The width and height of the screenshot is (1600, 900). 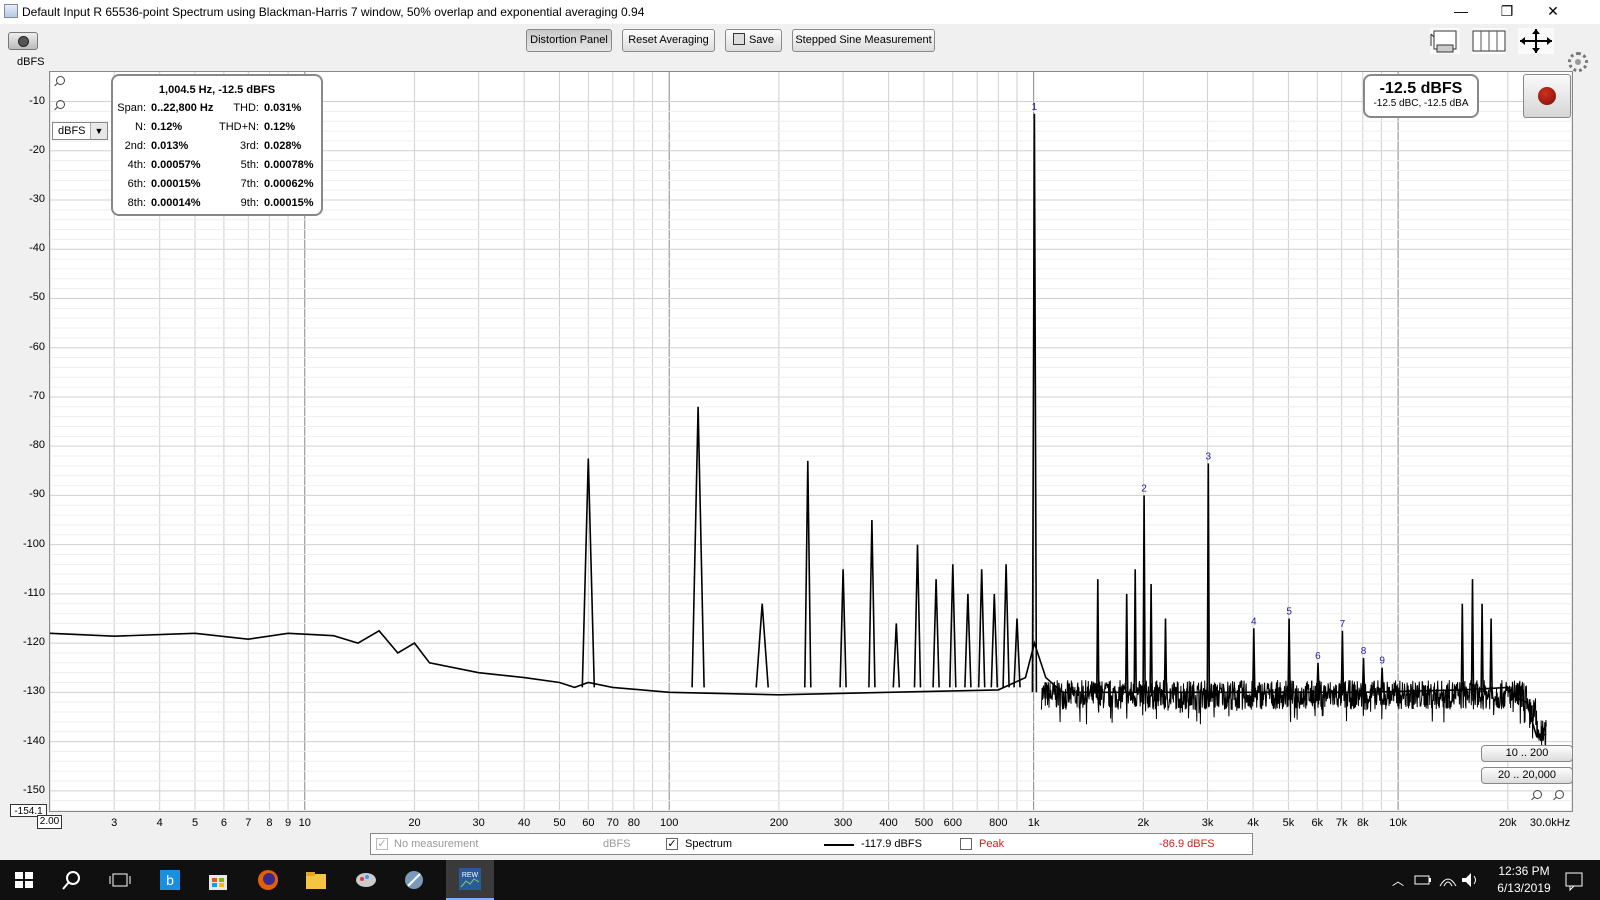 I want to click on x-tick-label: 3k, so click(x=1207, y=823).